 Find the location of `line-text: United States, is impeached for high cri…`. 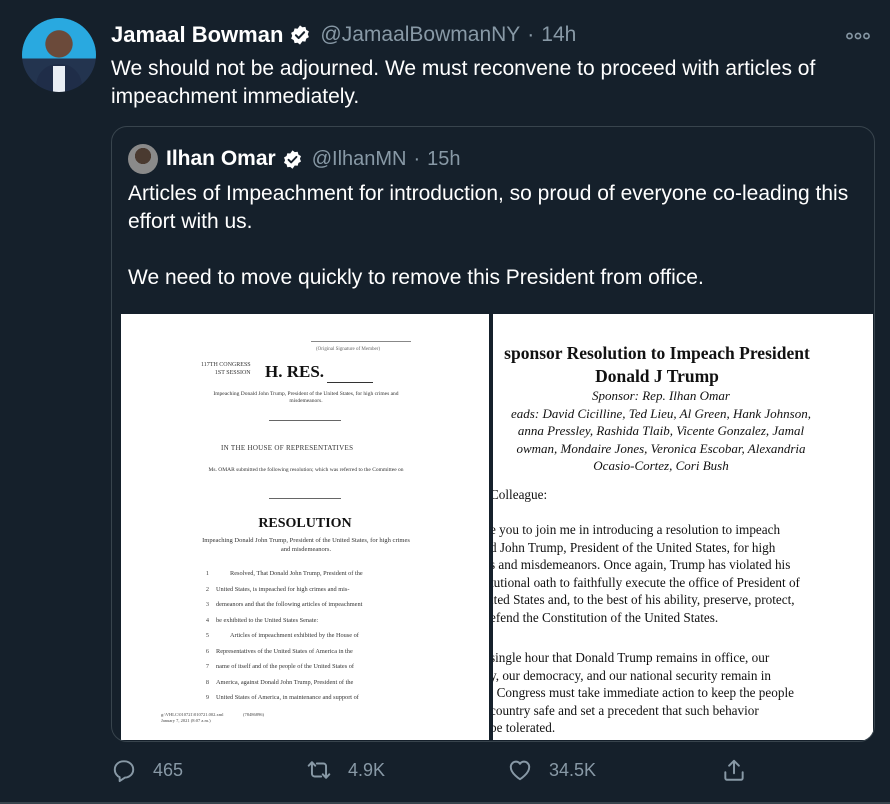

line-text: United States, is impeached for high cri… is located at coordinates (283, 589).